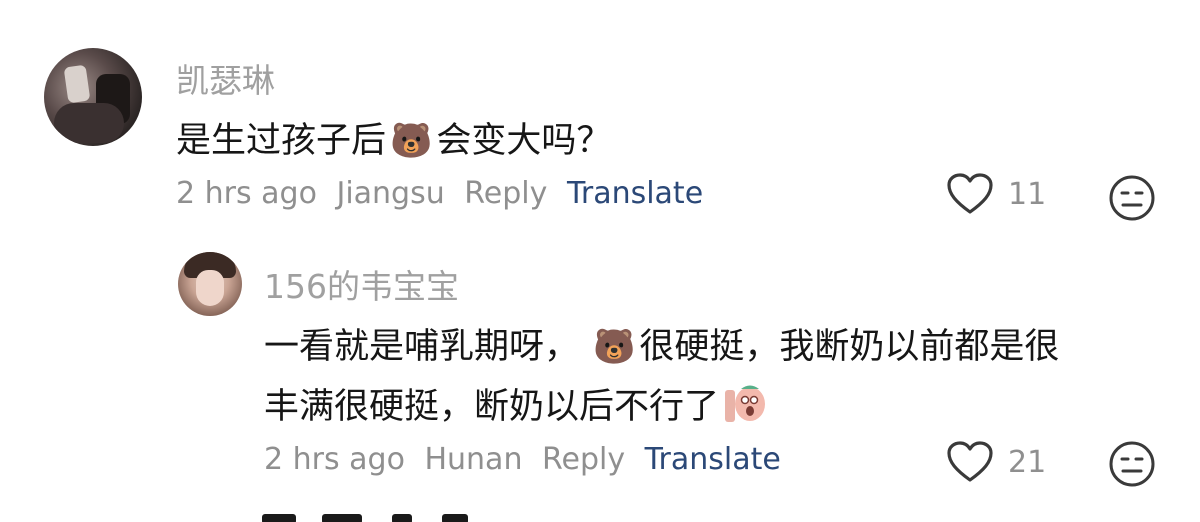 This screenshot has height=522, width=1200. I want to click on comment-text-part: 会变大吗？, so click(524, 141).